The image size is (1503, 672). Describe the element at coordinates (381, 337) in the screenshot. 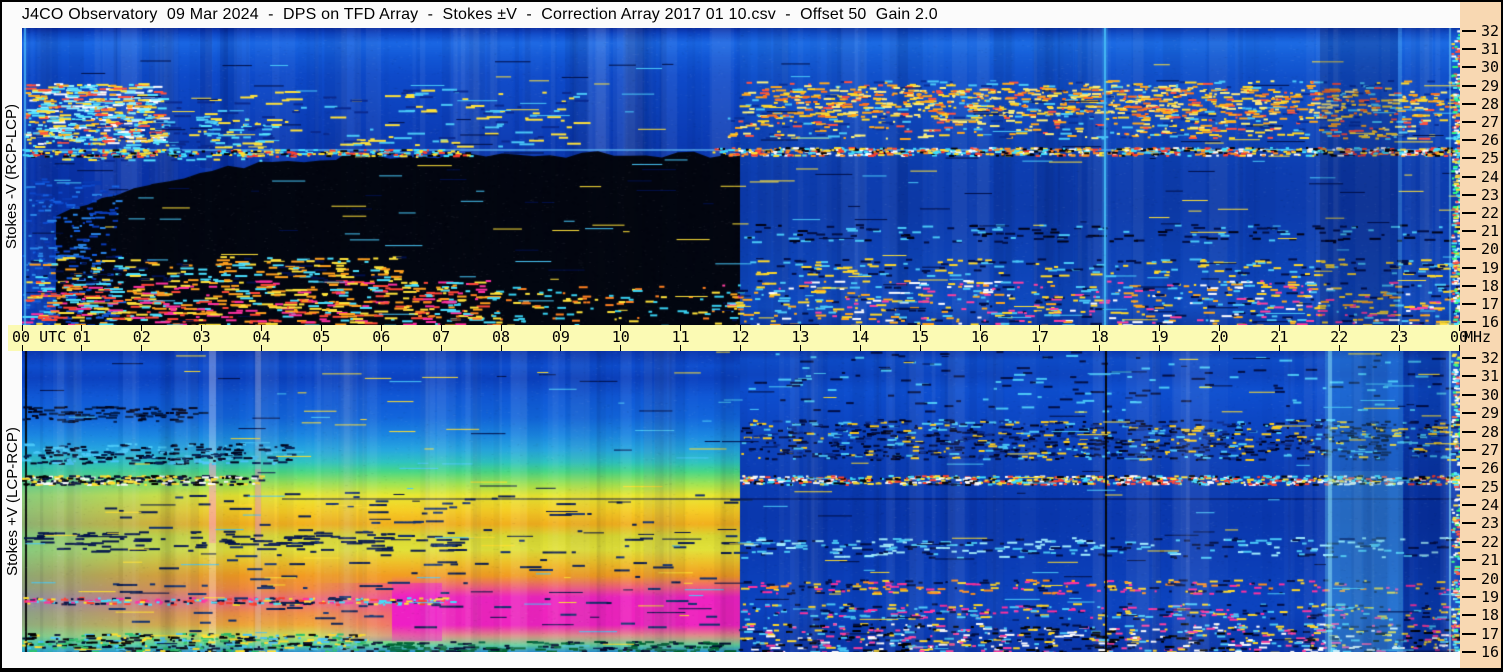

I see `time-hour-label: 06` at that location.